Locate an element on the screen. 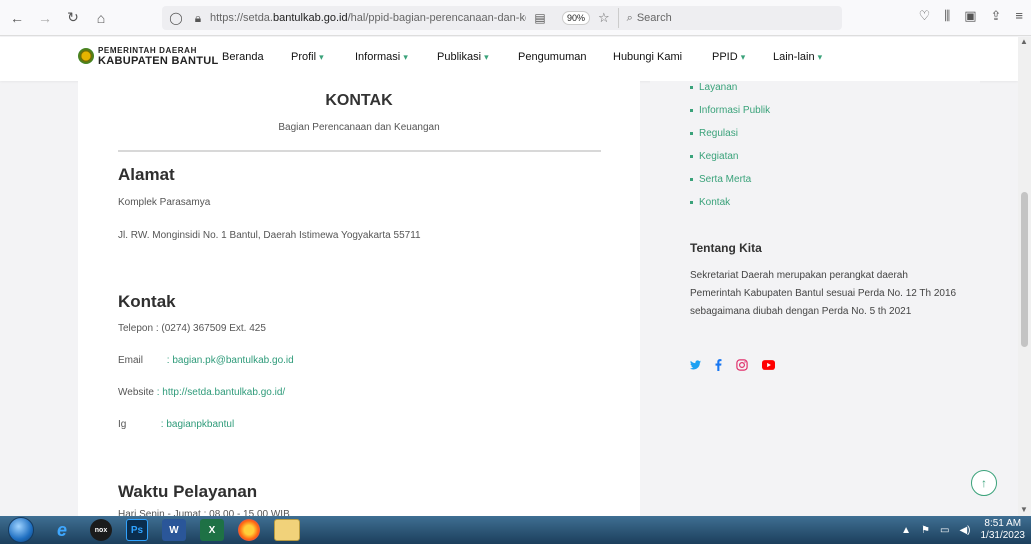  page-subtitle: Bagian Perencanaan dan Keuangan is located at coordinates (359, 127).